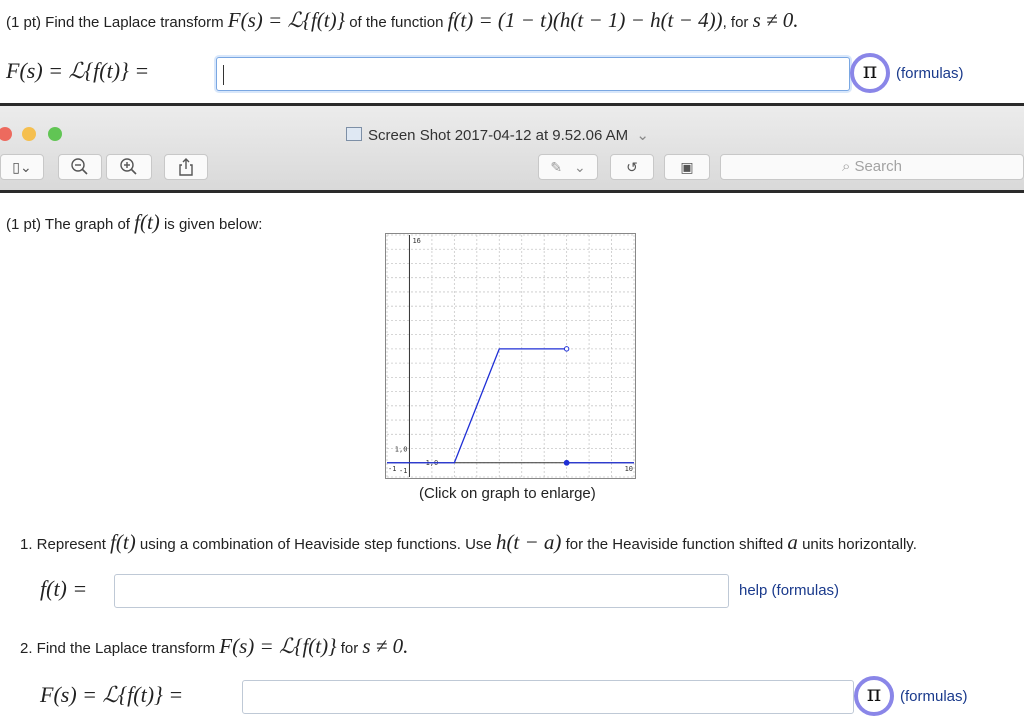 This screenshot has width=1024, height=727. What do you see at coordinates (528, 542) in the screenshot?
I see `q1-heaviside: h(t − a)` at bounding box center [528, 542].